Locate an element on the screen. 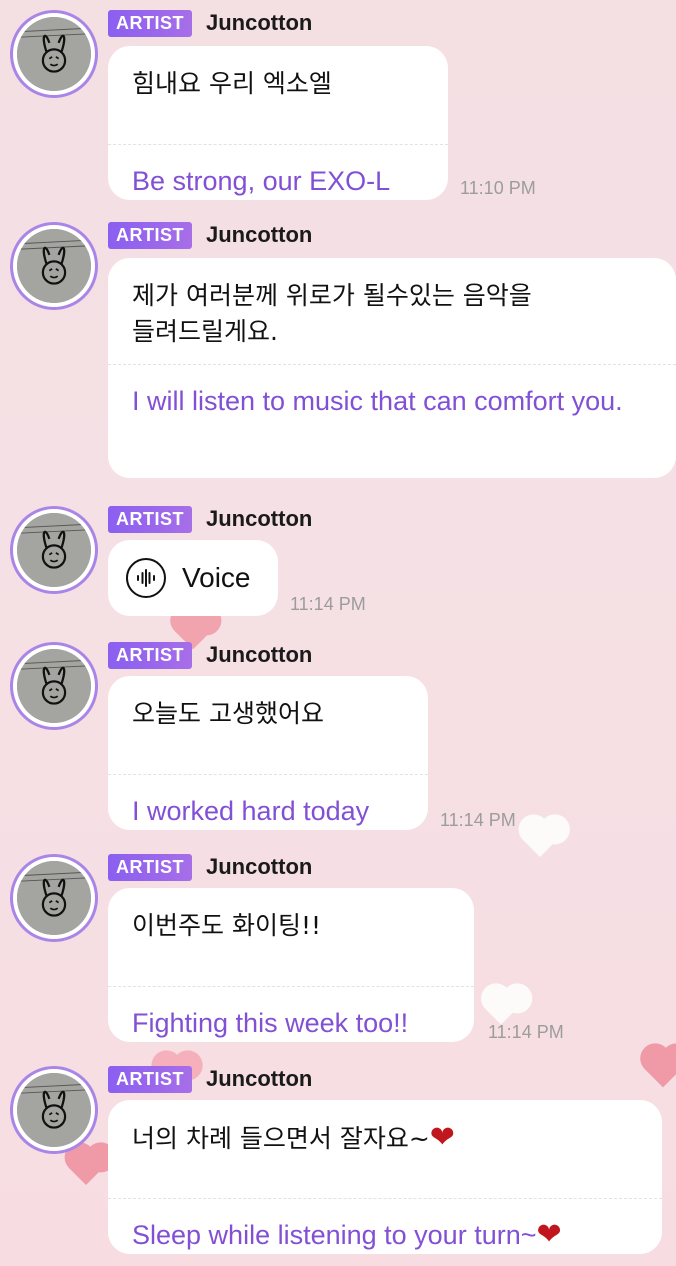 The height and width of the screenshot is (1266, 676). korean-text: 너의 차례 들으면서 잘자요~❤ is located at coordinates (385, 1138).